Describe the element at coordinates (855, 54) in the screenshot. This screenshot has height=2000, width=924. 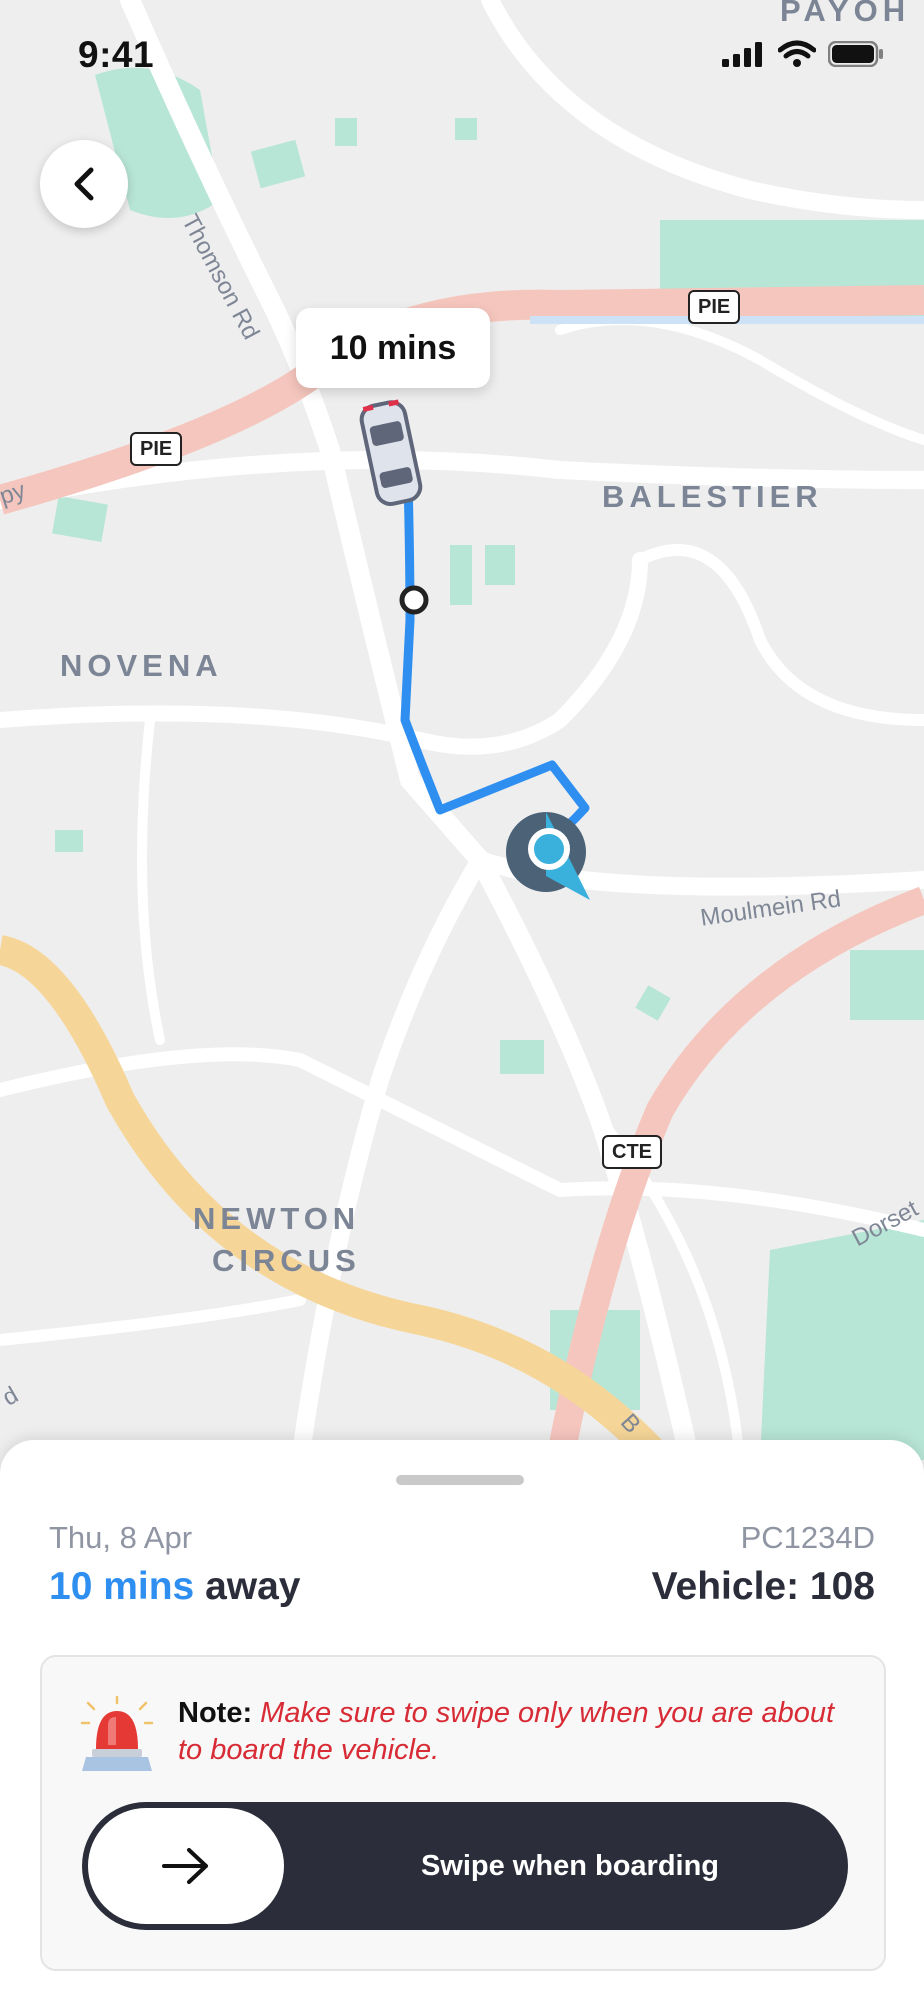
I see `battery-icon` at that location.